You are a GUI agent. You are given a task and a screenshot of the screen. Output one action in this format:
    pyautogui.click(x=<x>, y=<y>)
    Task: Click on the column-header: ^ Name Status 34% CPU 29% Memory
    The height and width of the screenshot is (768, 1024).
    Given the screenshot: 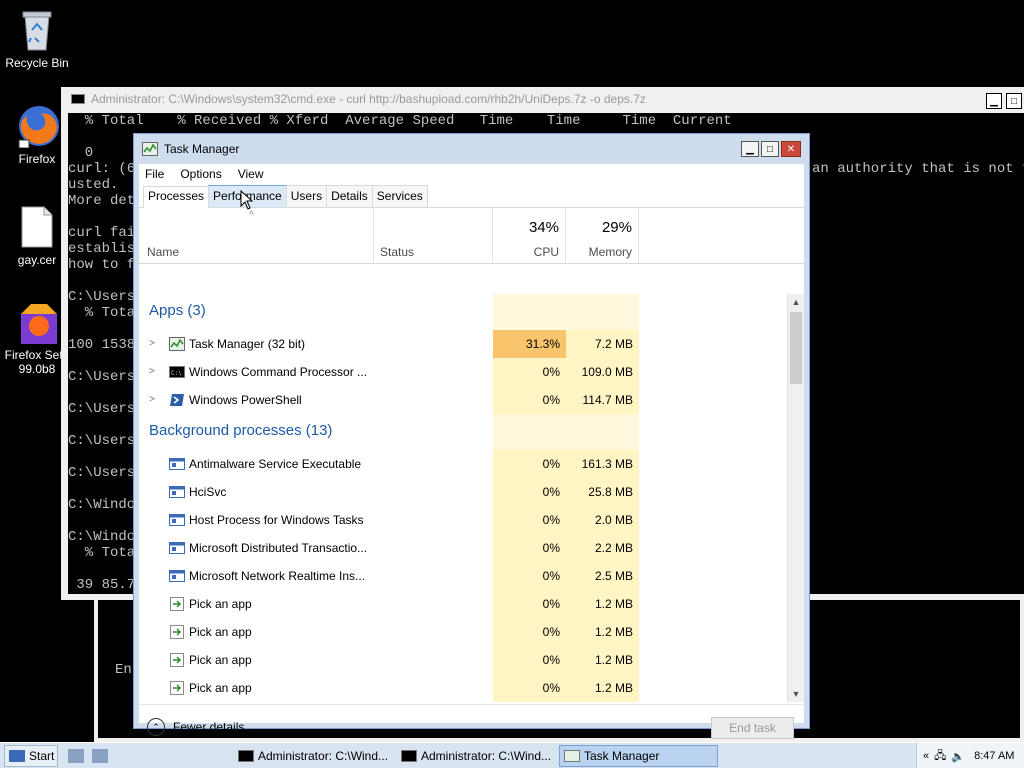 What is the action you would take?
    pyautogui.click(x=471, y=236)
    